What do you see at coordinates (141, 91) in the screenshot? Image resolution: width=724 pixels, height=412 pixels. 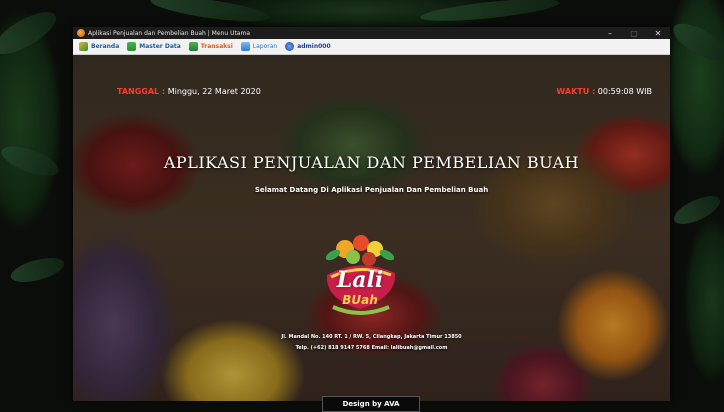 I see `date-label: TANGGAL :` at bounding box center [141, 91].